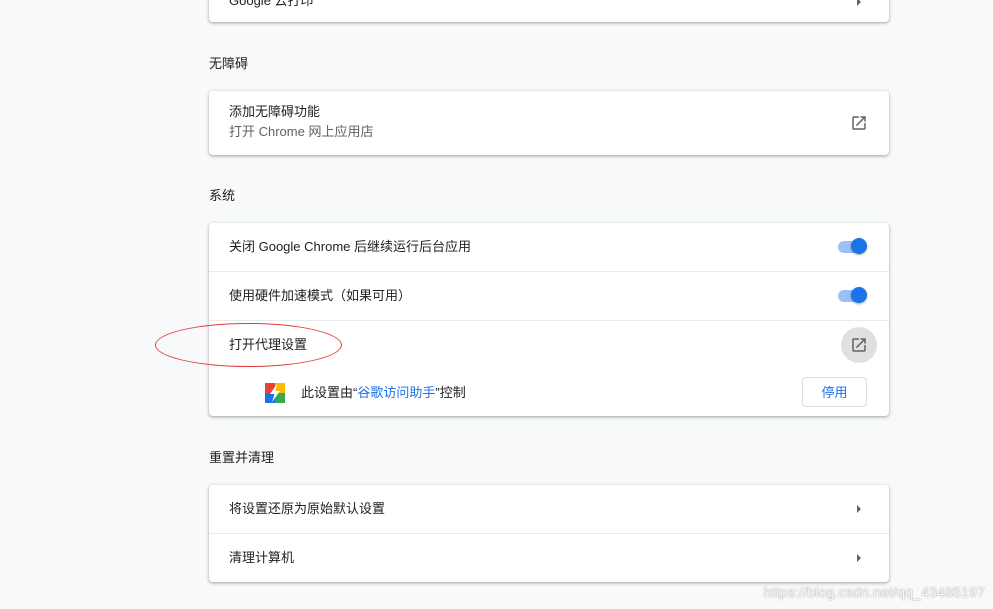 This screenshot has width=993, height=609. I want to click on accessibility-card: 添加无障碍功能 打开 Chrome 网上应用店, so click(549, 123).